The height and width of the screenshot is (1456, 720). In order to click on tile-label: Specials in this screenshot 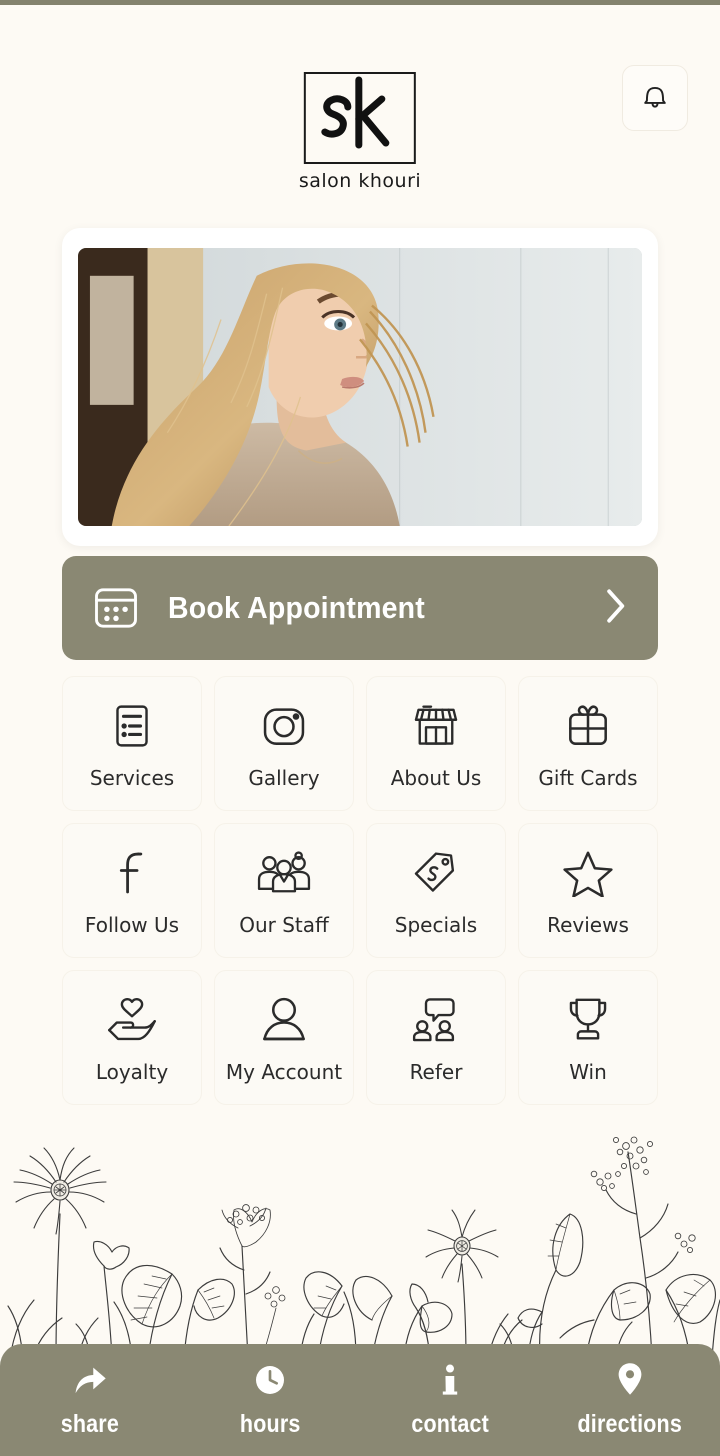, I will do `click(436, 924)`.